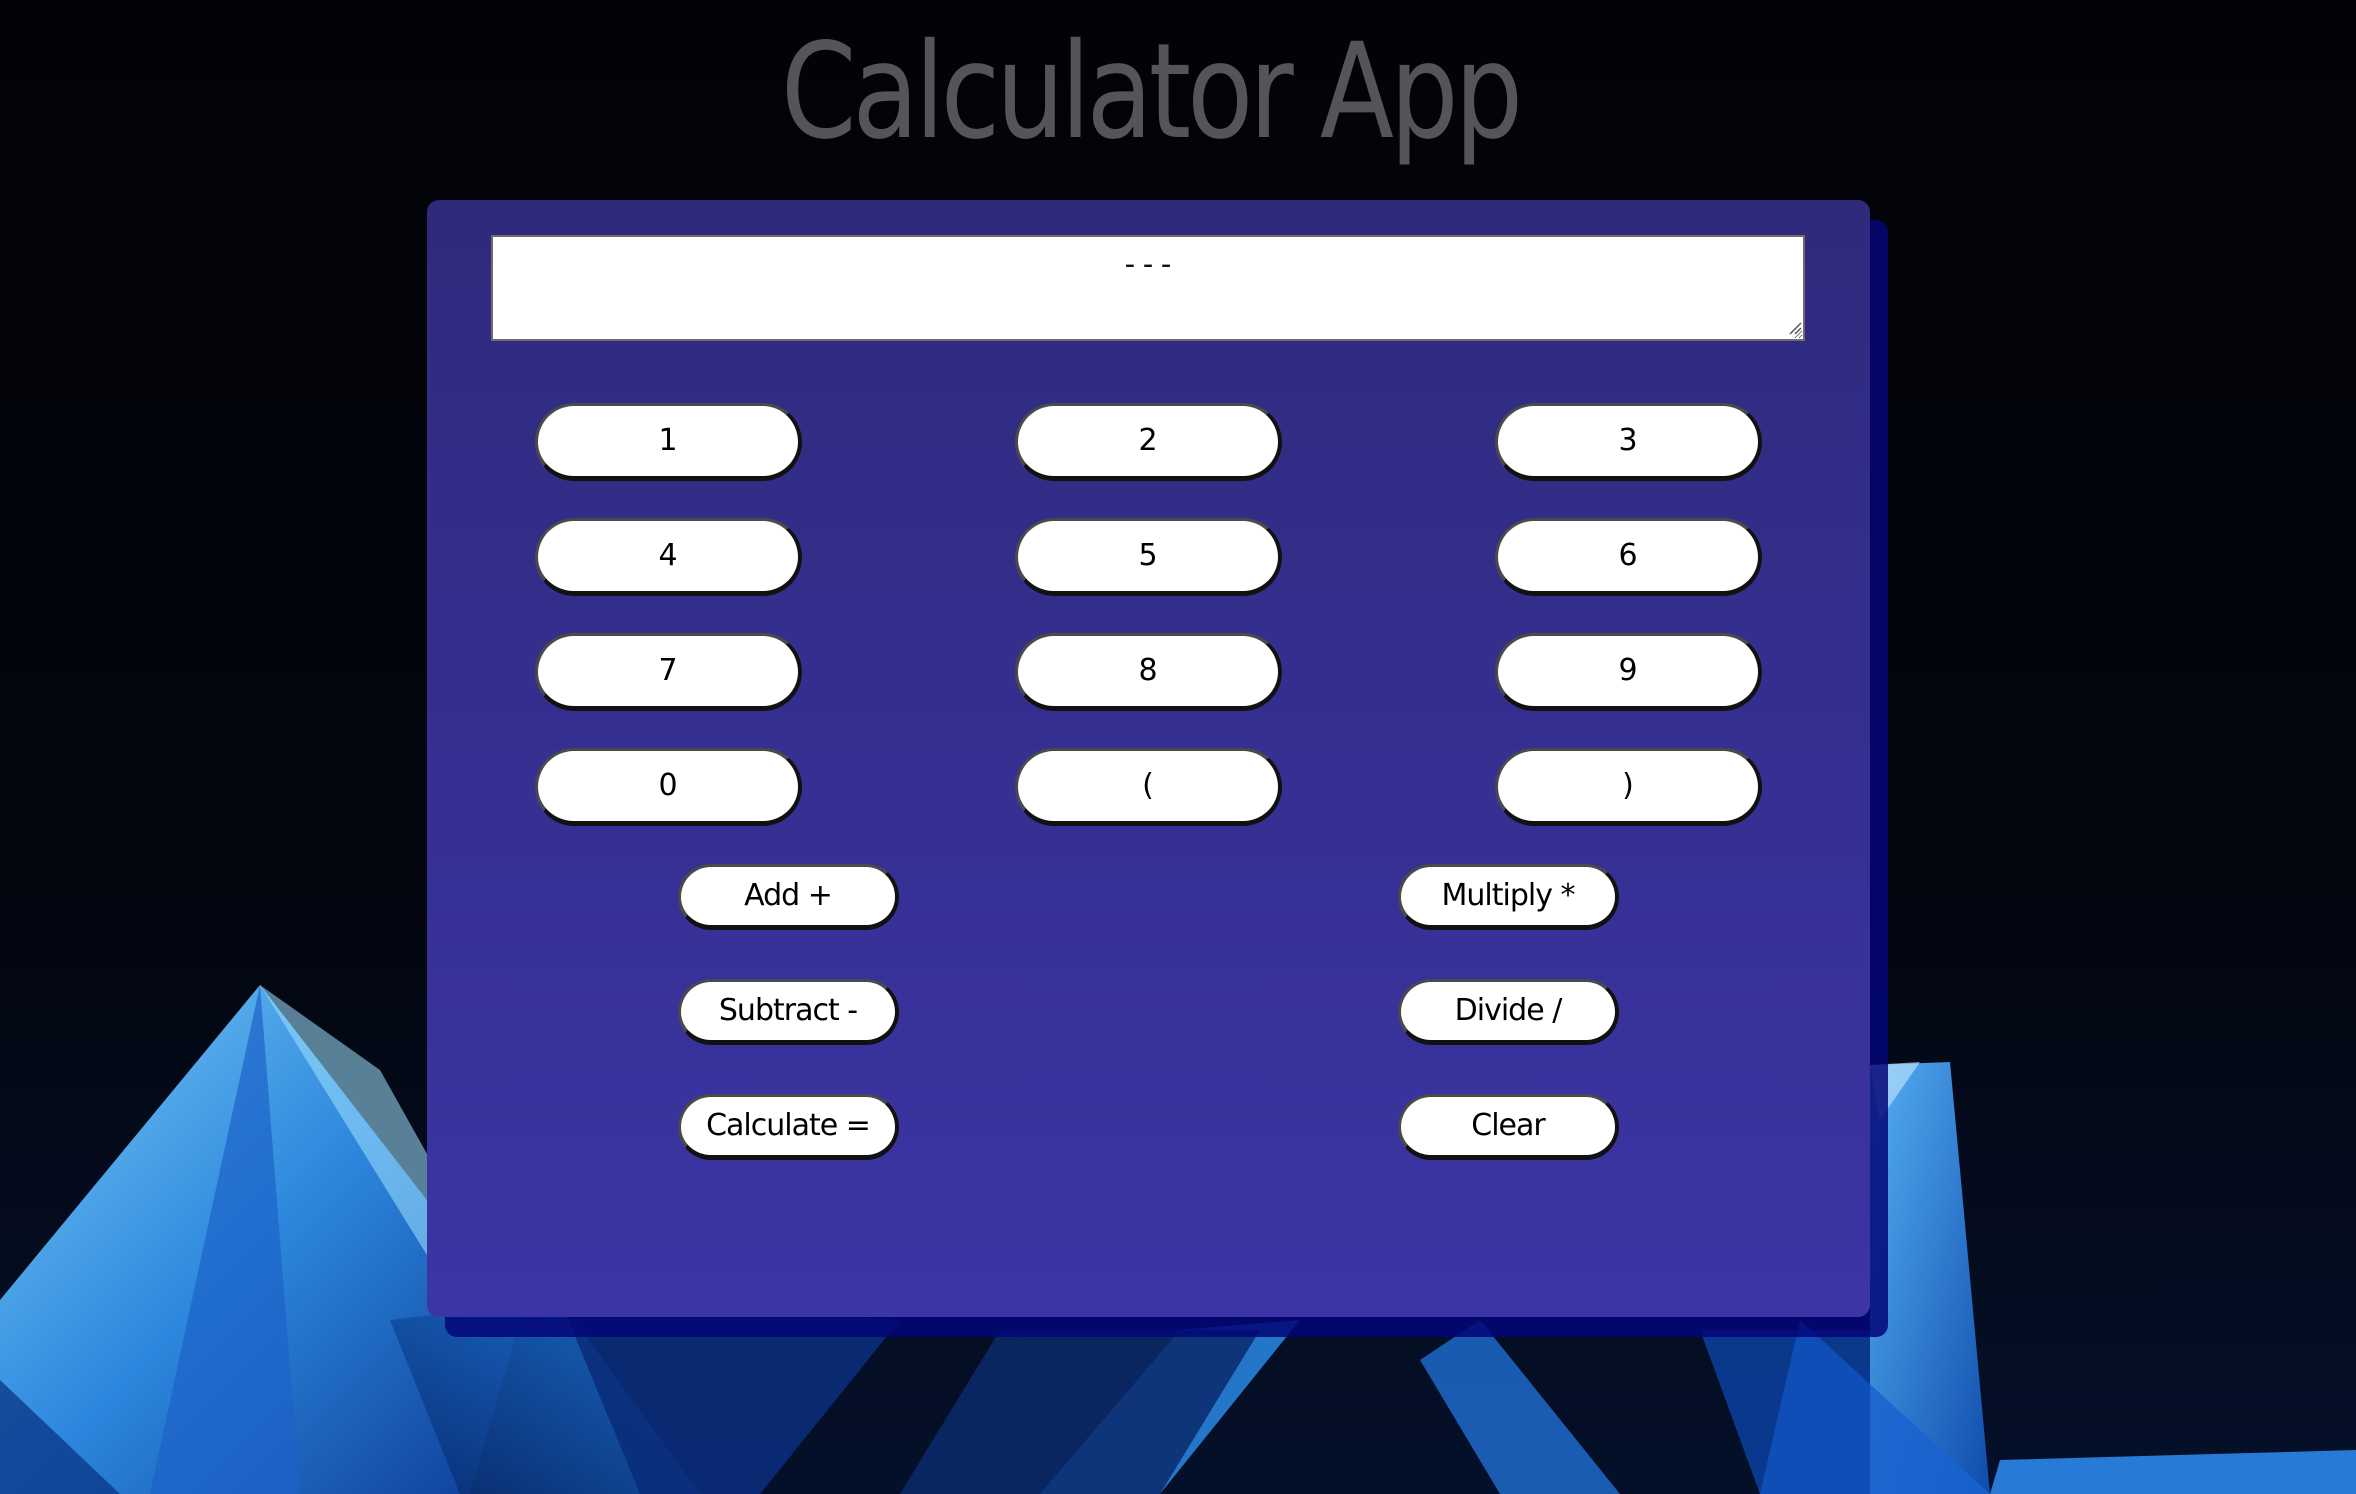  Describe the element at coordinates (668, 672) in the screenshot. I see `digit-7-button: 7` at that location.